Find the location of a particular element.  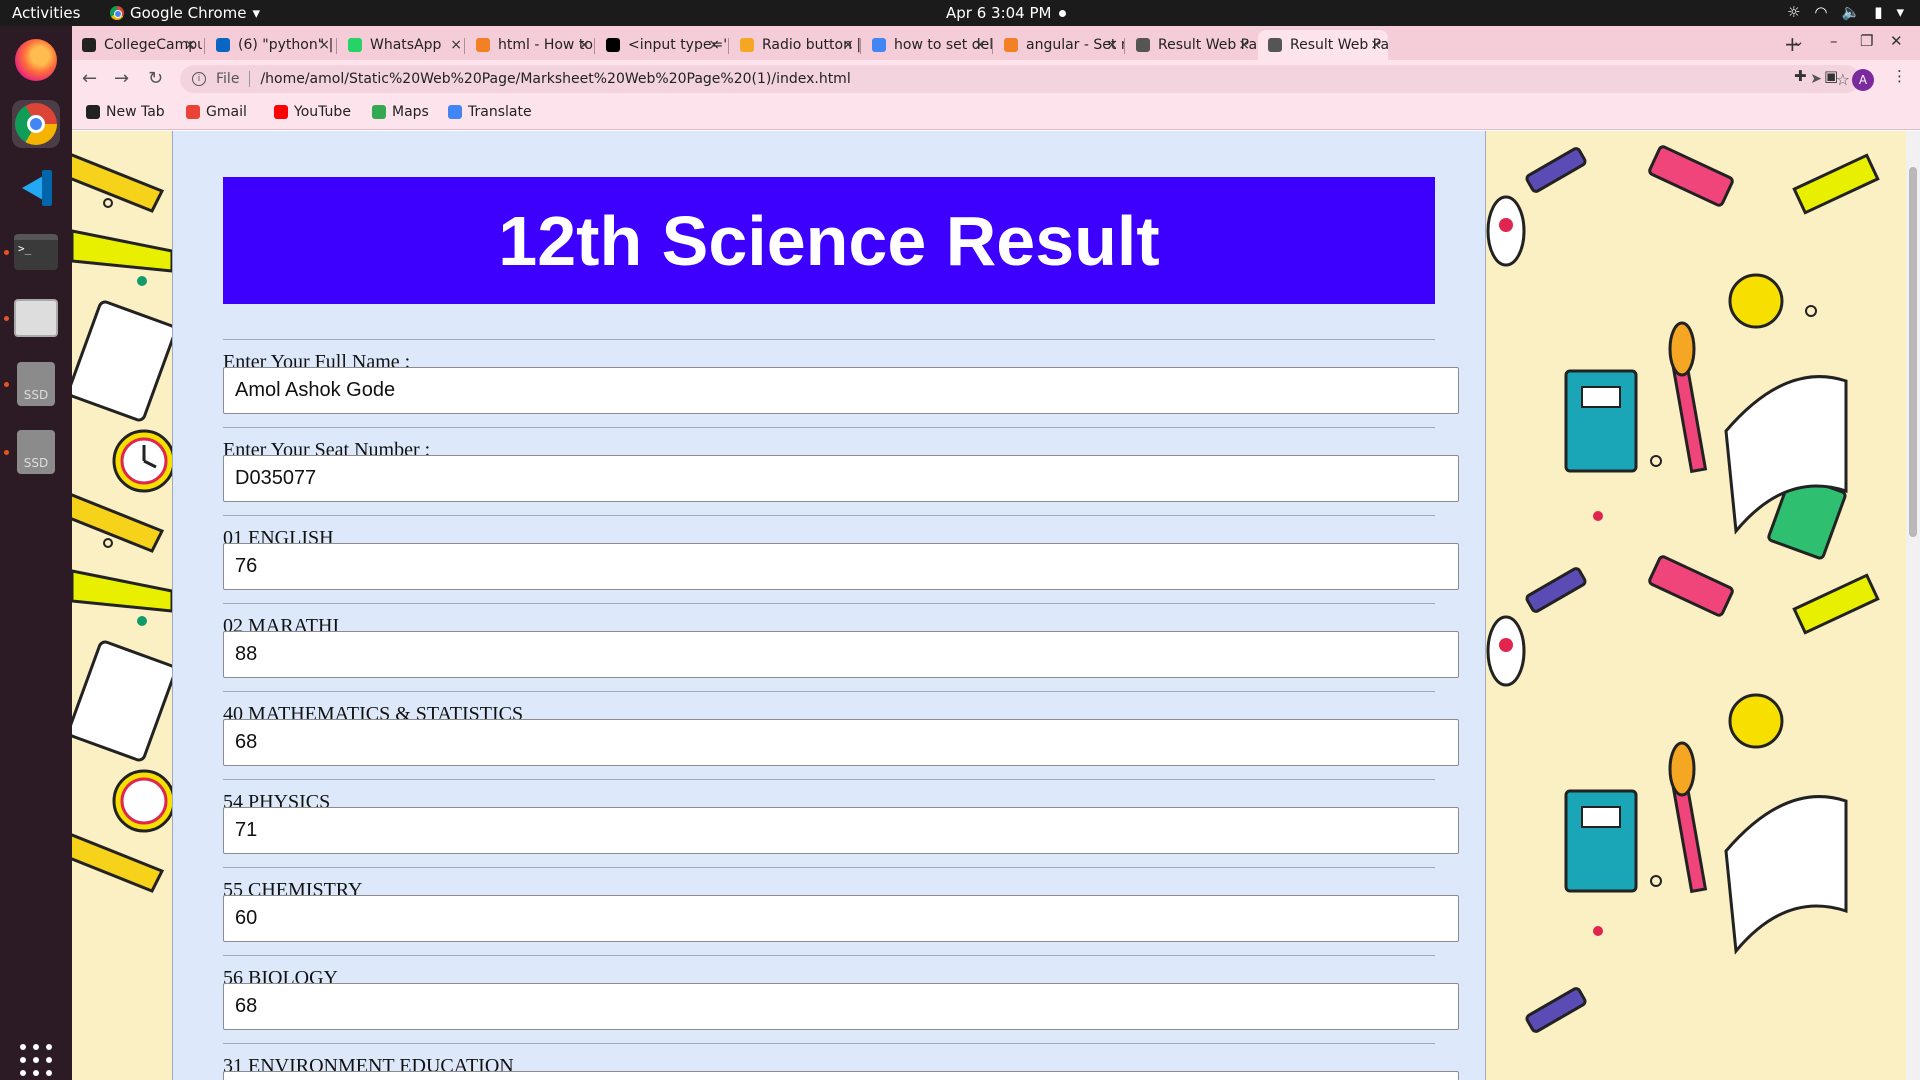

clock: Apr 6 3:04 PM is located at coordinates (998, 13).